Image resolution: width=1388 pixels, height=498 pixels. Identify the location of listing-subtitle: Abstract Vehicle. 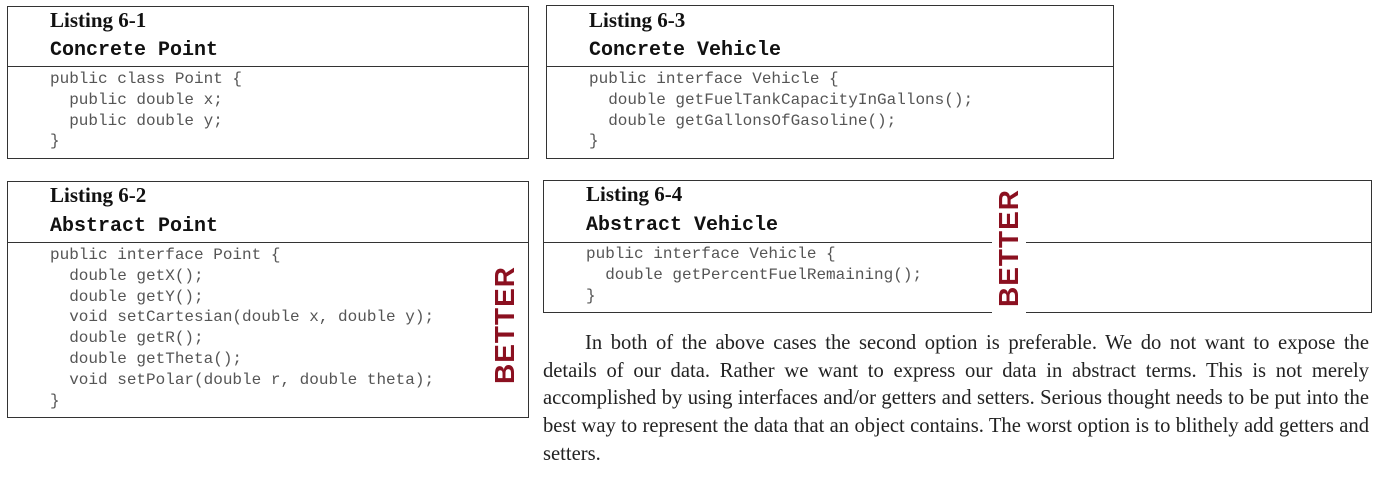
(682, 225).